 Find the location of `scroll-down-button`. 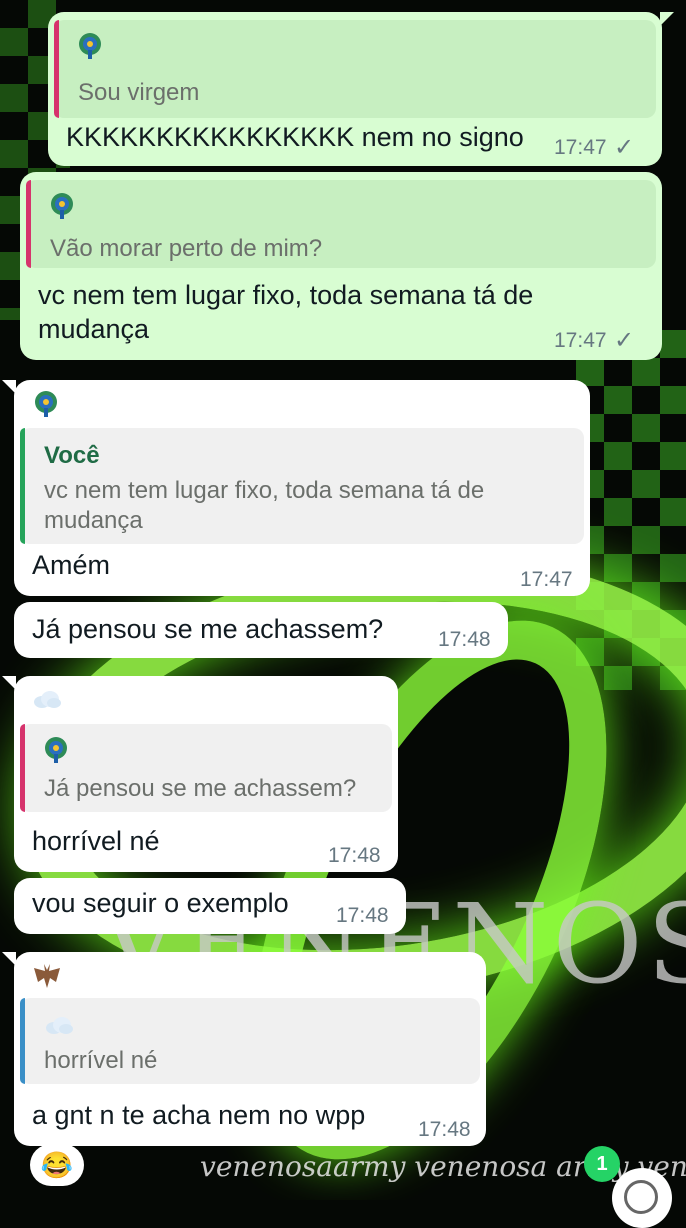

scroll-down-button is located at coordinates (642, 1198).